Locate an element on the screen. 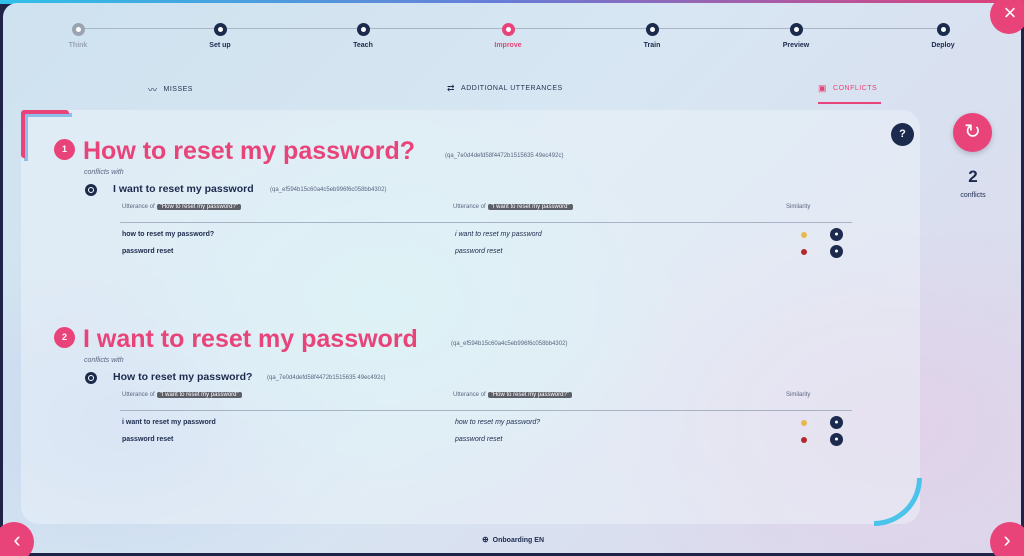  step-train: Train is located at coordinates (652, 36).